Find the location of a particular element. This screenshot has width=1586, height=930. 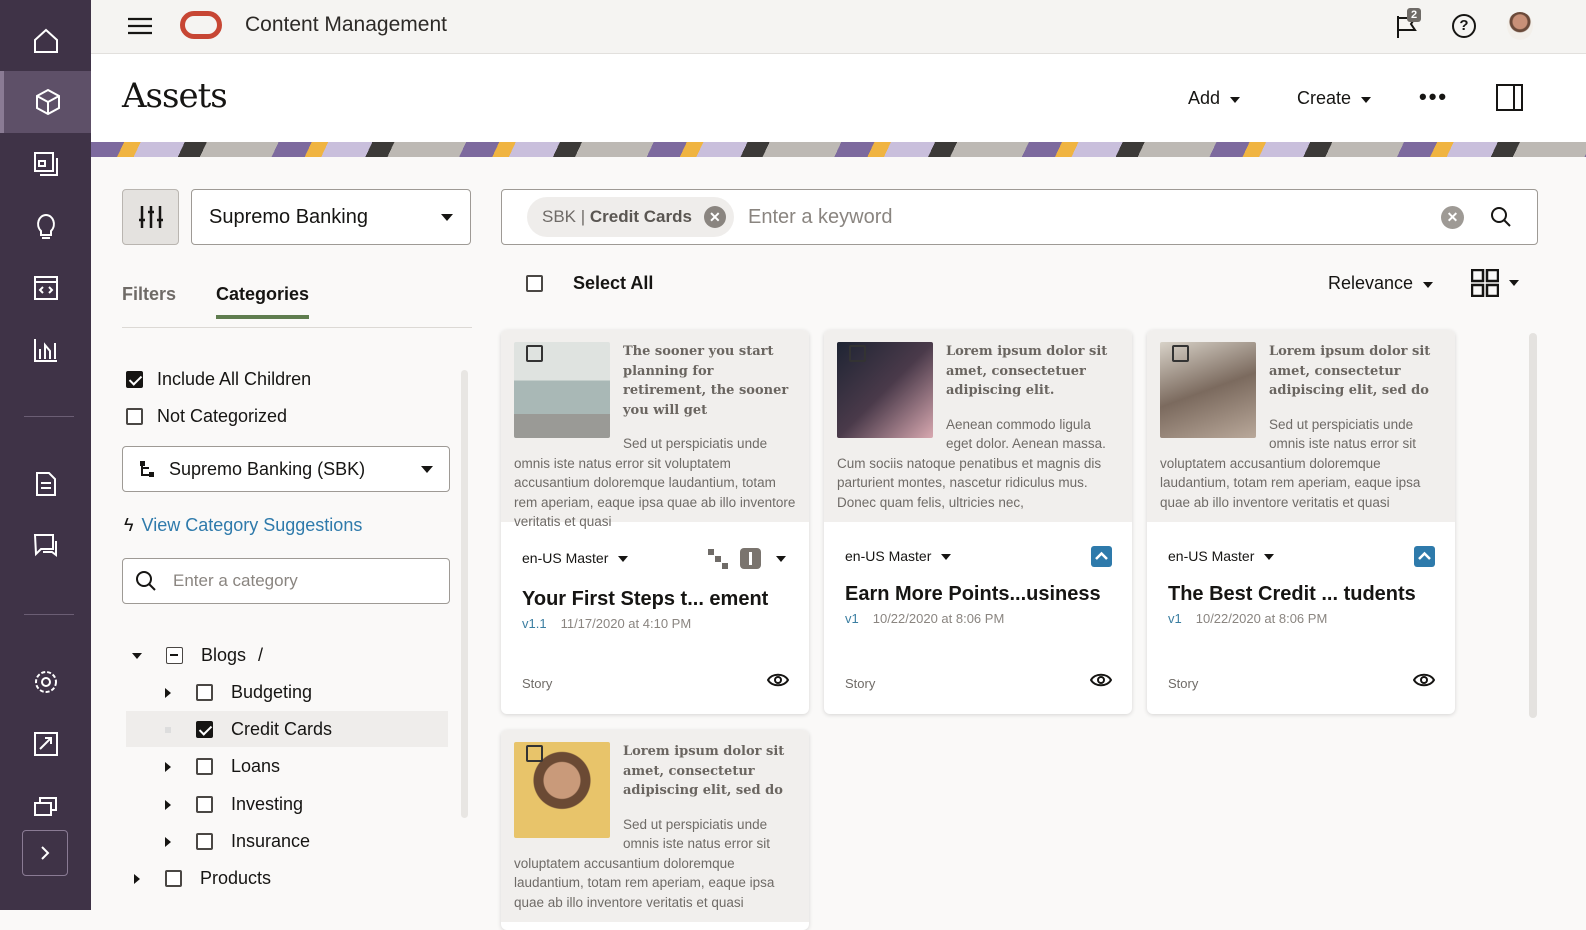

grid-view-icon is located at coordinates (1485, 283).